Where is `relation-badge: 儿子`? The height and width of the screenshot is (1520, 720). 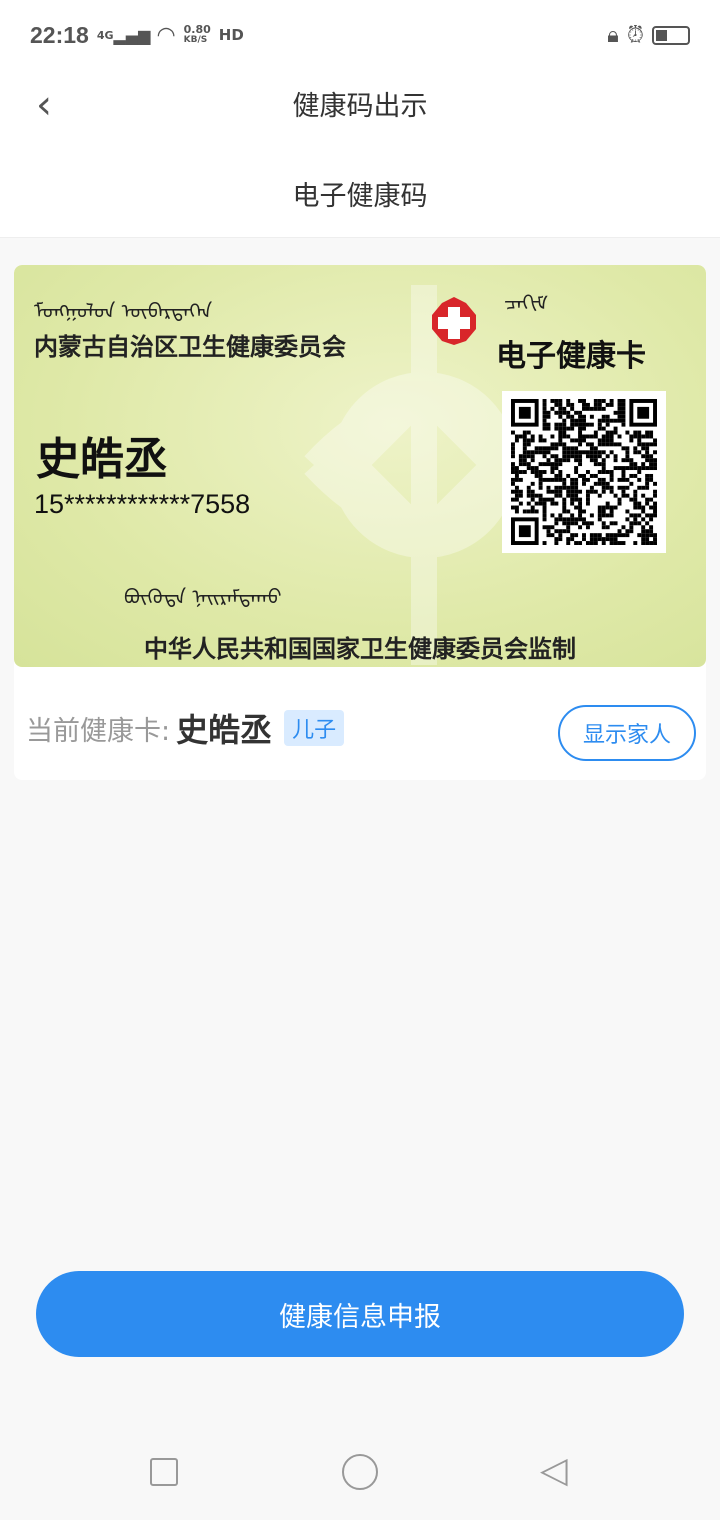 relation-badge: 儿子 is located at coordinates (314, 728).